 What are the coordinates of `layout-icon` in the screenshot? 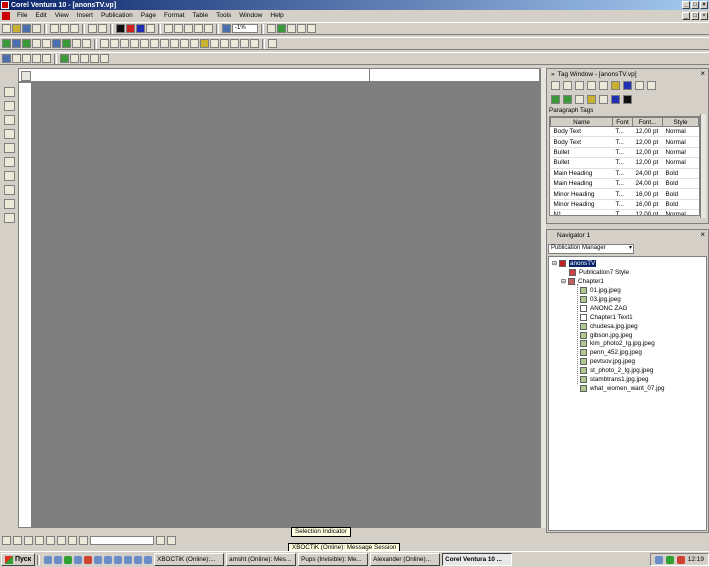 It's located at (16, 43).